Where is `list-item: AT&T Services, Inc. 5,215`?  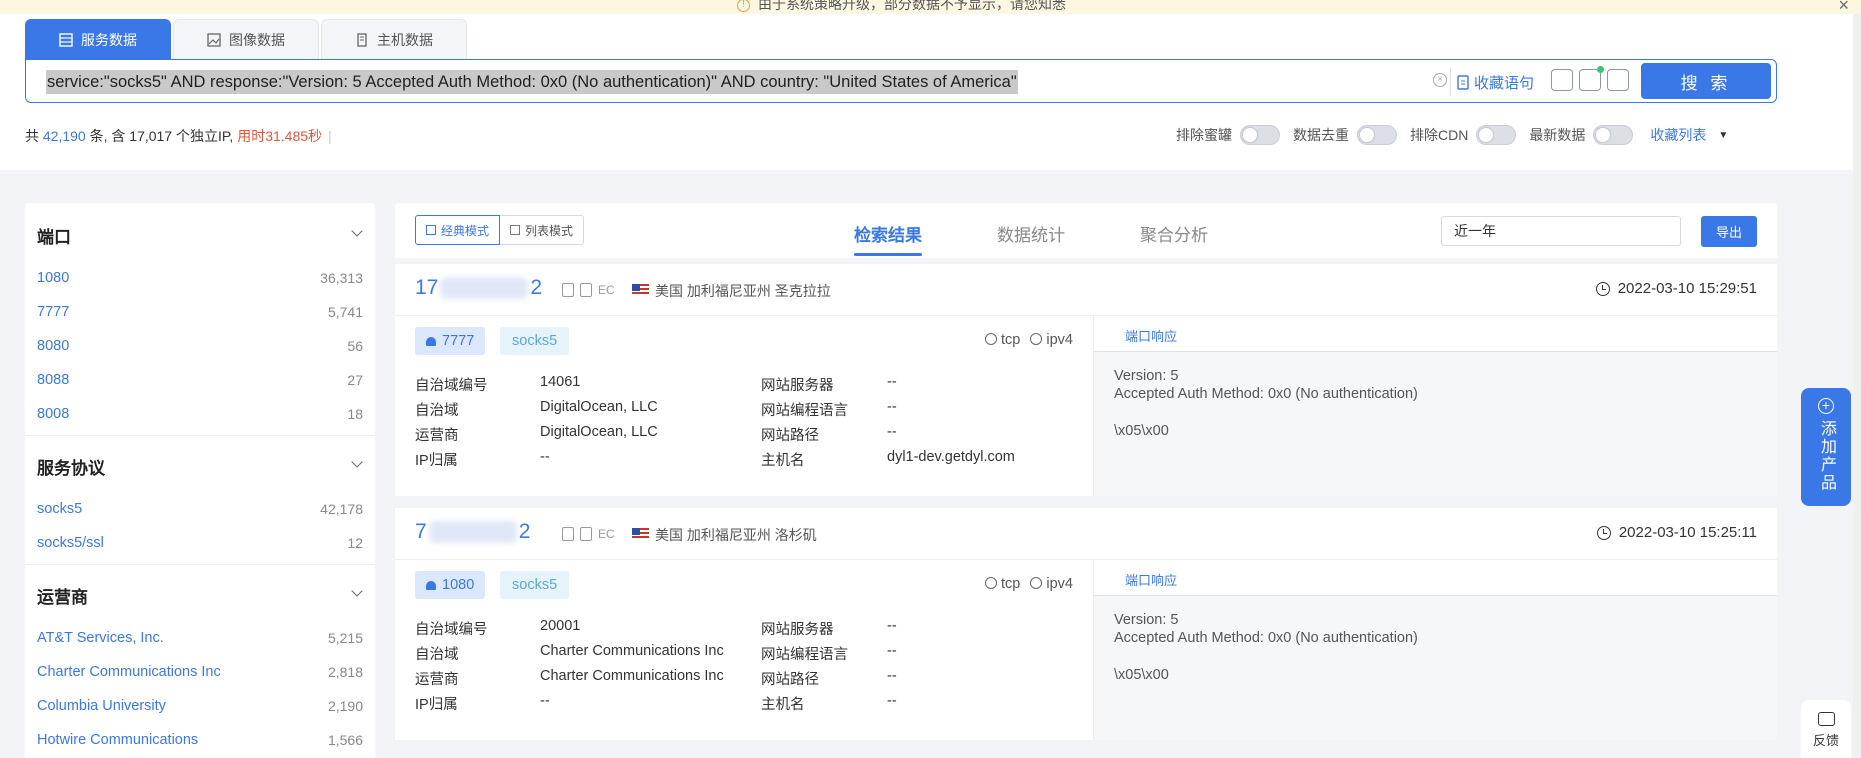
list-item: AT&T Services, Inc. 5,215 is located at coordinates (200, 638).